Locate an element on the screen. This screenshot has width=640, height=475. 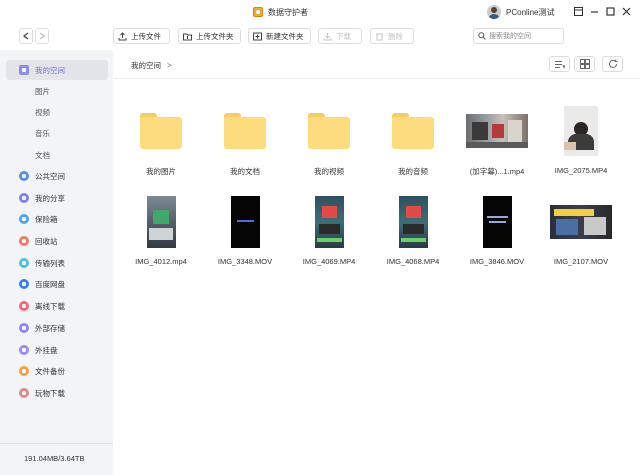
sidebar-item-baidu-netdisk: 百度网盘 is located at coordinates (57, 284).